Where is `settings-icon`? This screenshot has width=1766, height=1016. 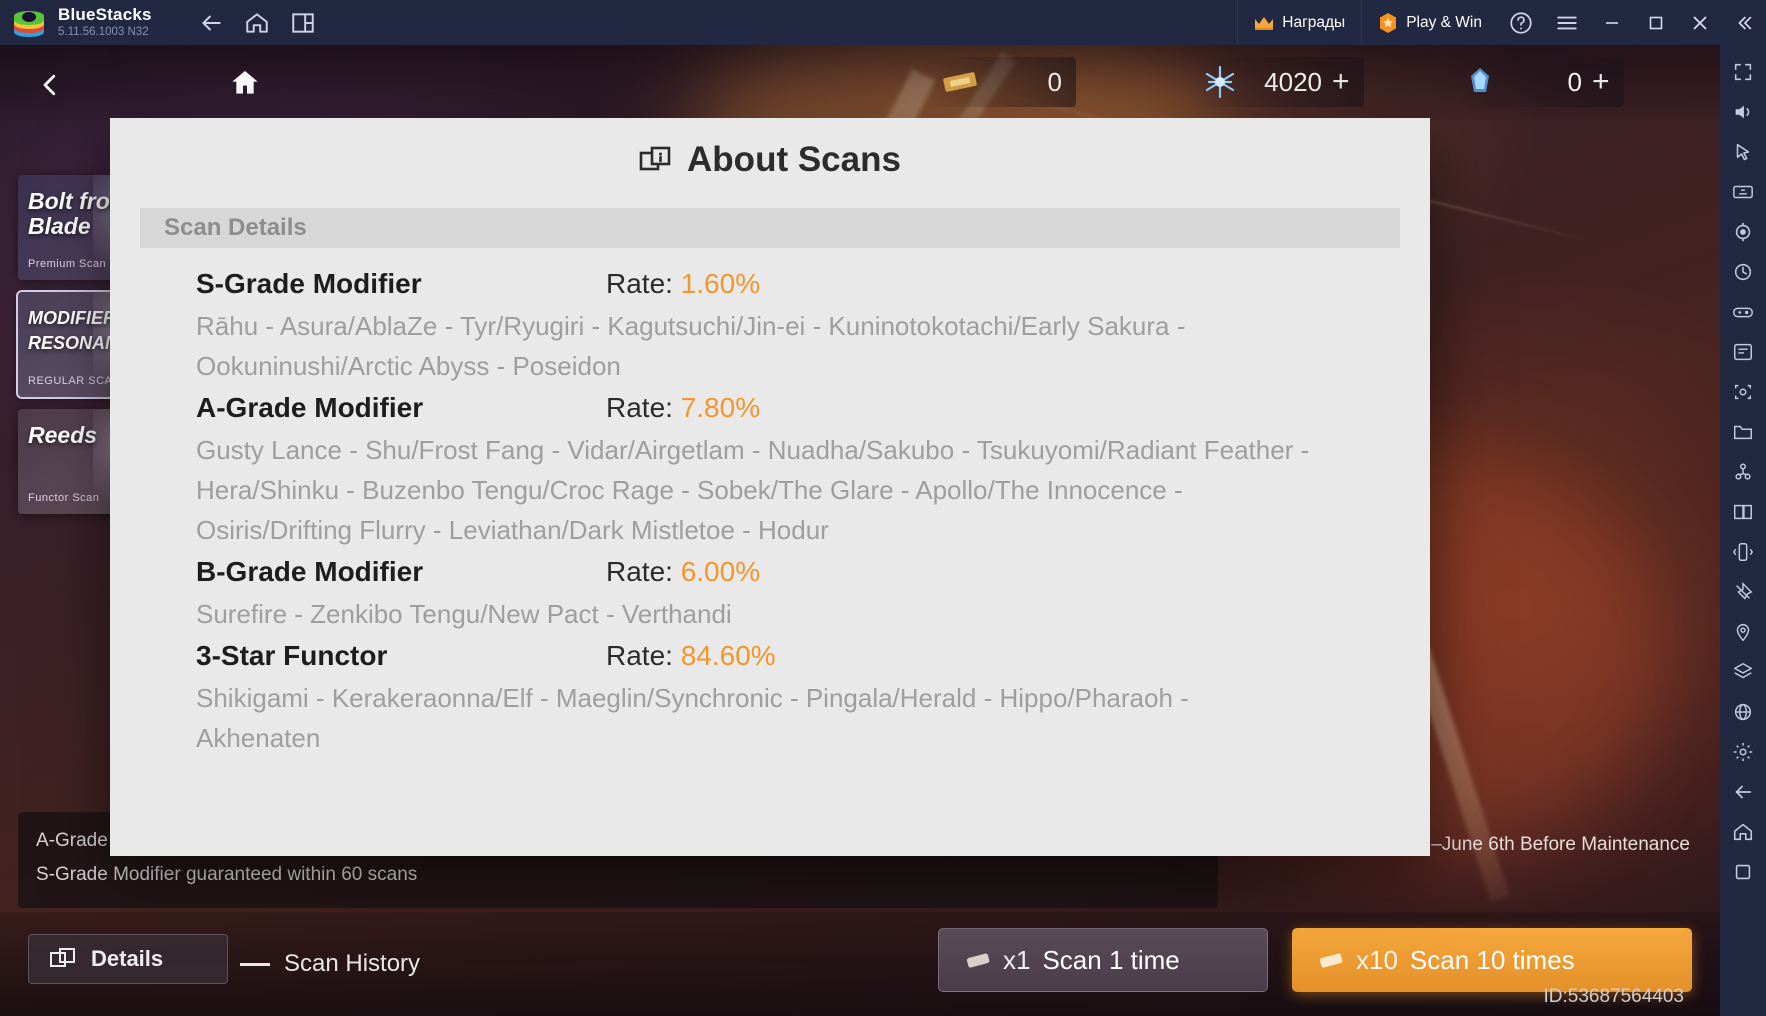
settings-icon is located at coordinates (1743, 752).